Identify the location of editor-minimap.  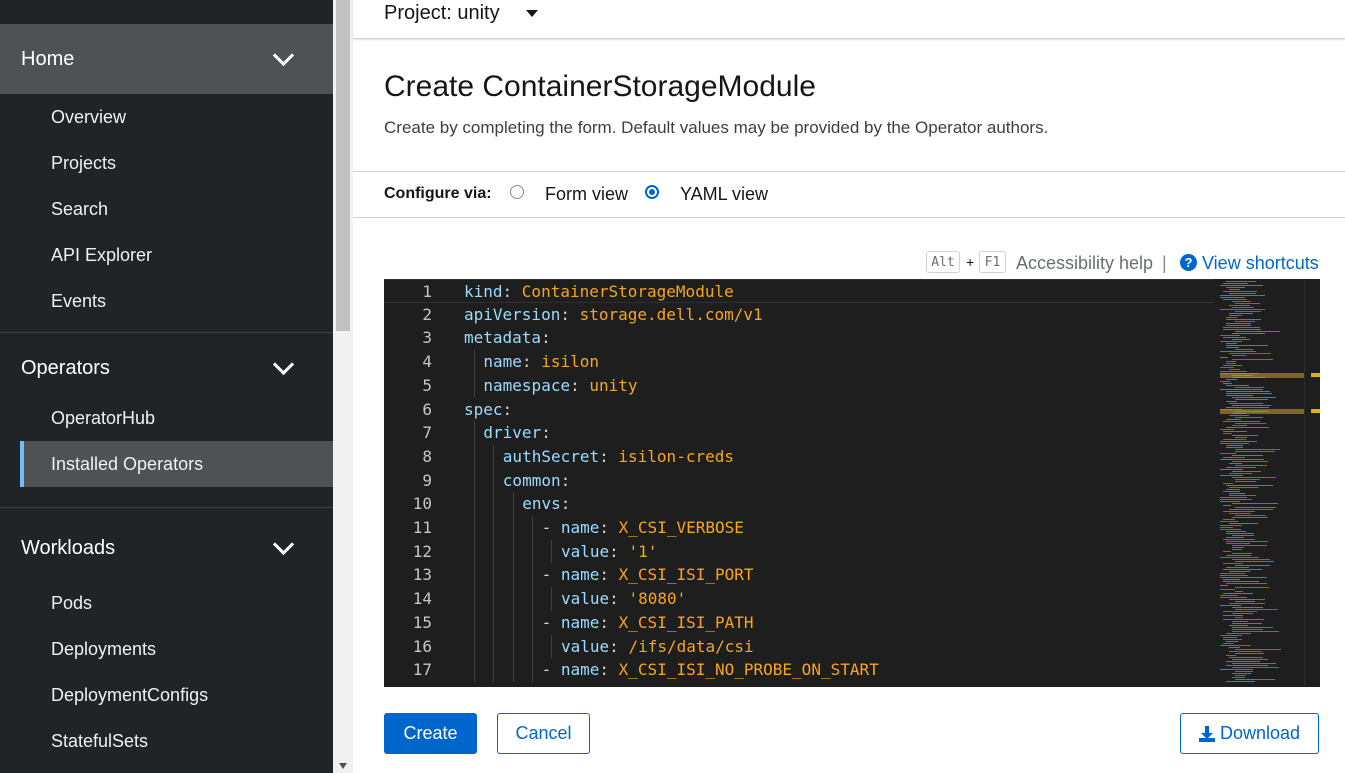
(1262, 483).